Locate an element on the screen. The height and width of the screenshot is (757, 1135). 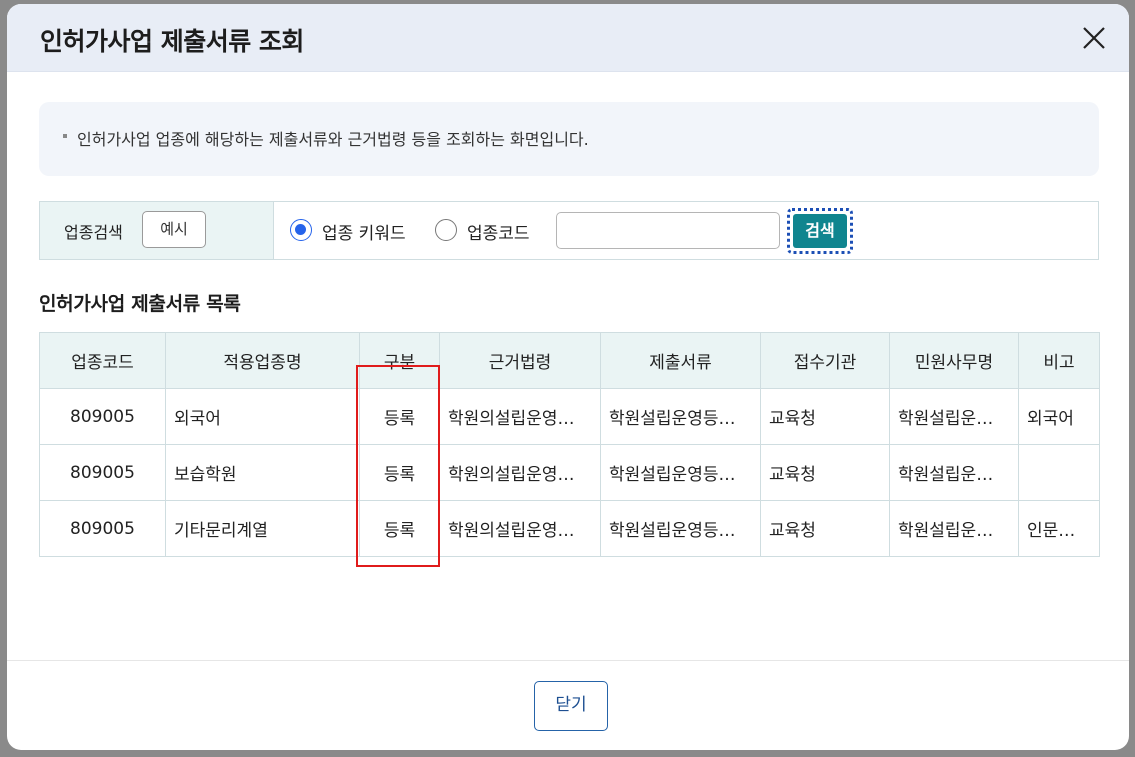
cell-industry-name: 보습학원 is located at coordinates (262, 472).